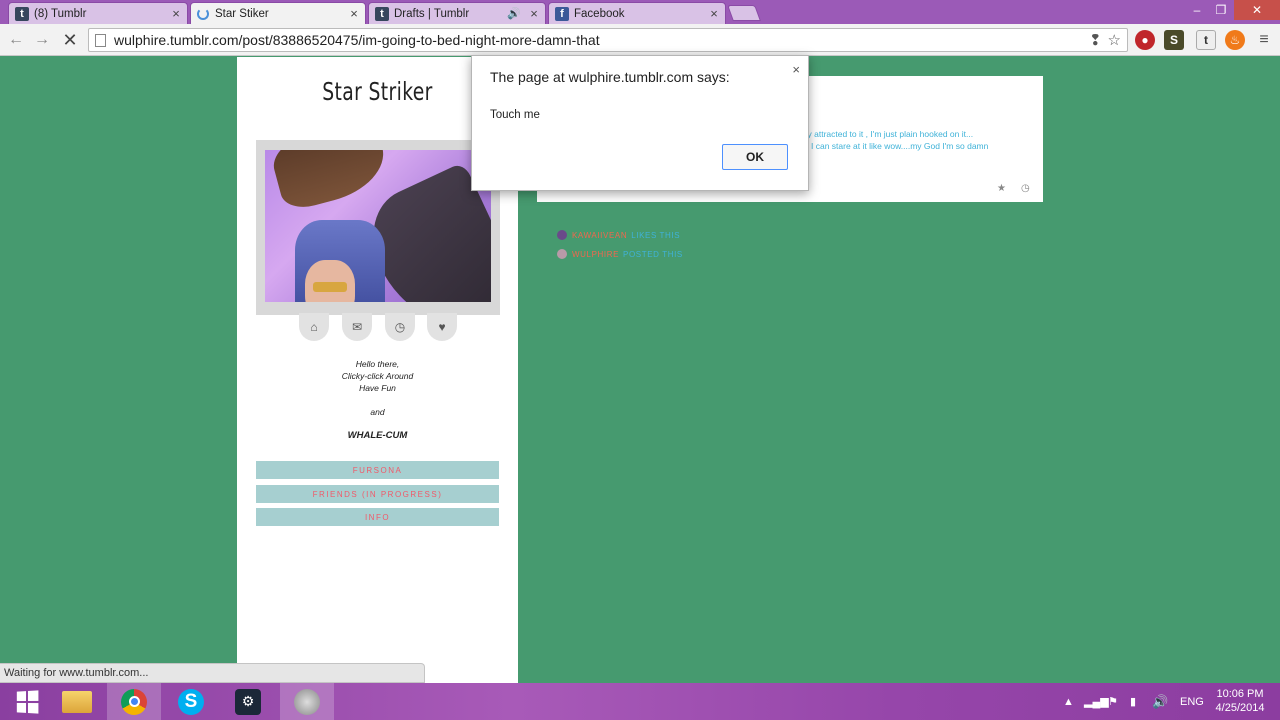  What do you see at coordinates (1235, 40) in the screenshot?
I see `flame-extension-icon: ♨` at bounding box center [1235, 40].